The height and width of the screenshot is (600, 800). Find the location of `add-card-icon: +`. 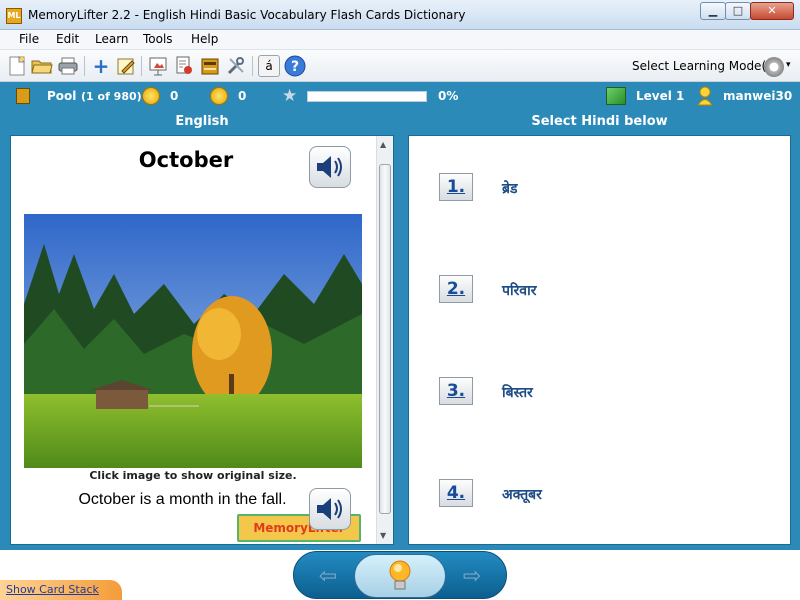

add-card-icon: + is located at coordinates (101, 66).